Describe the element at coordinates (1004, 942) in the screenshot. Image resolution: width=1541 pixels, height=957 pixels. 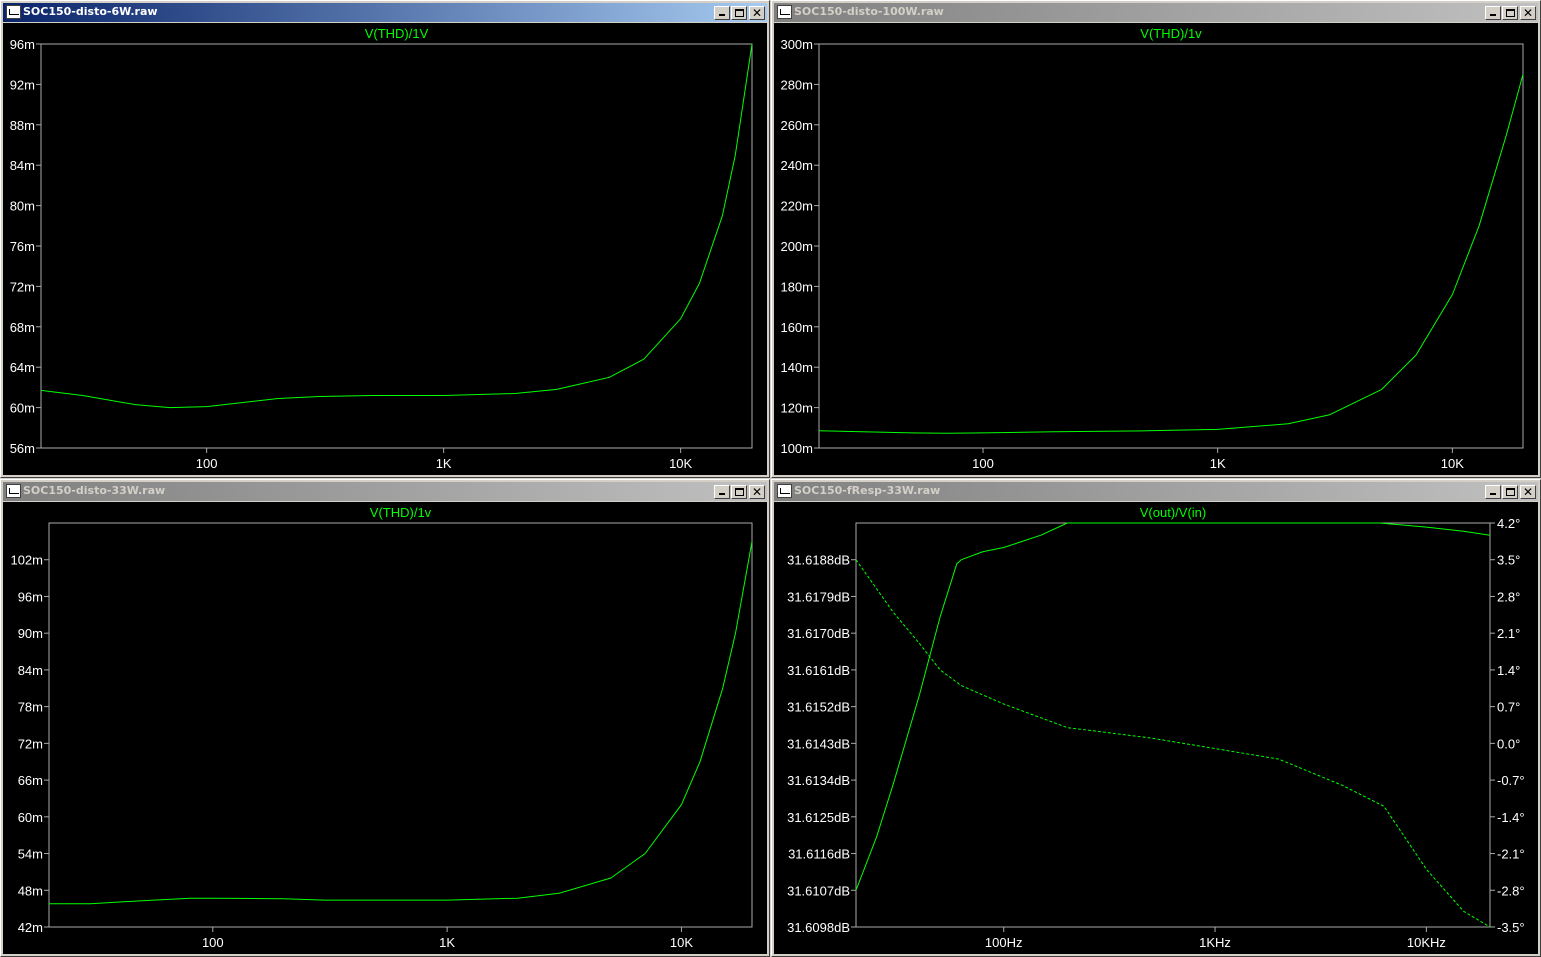
I see `x-tick-label: 100Hz` at that location.